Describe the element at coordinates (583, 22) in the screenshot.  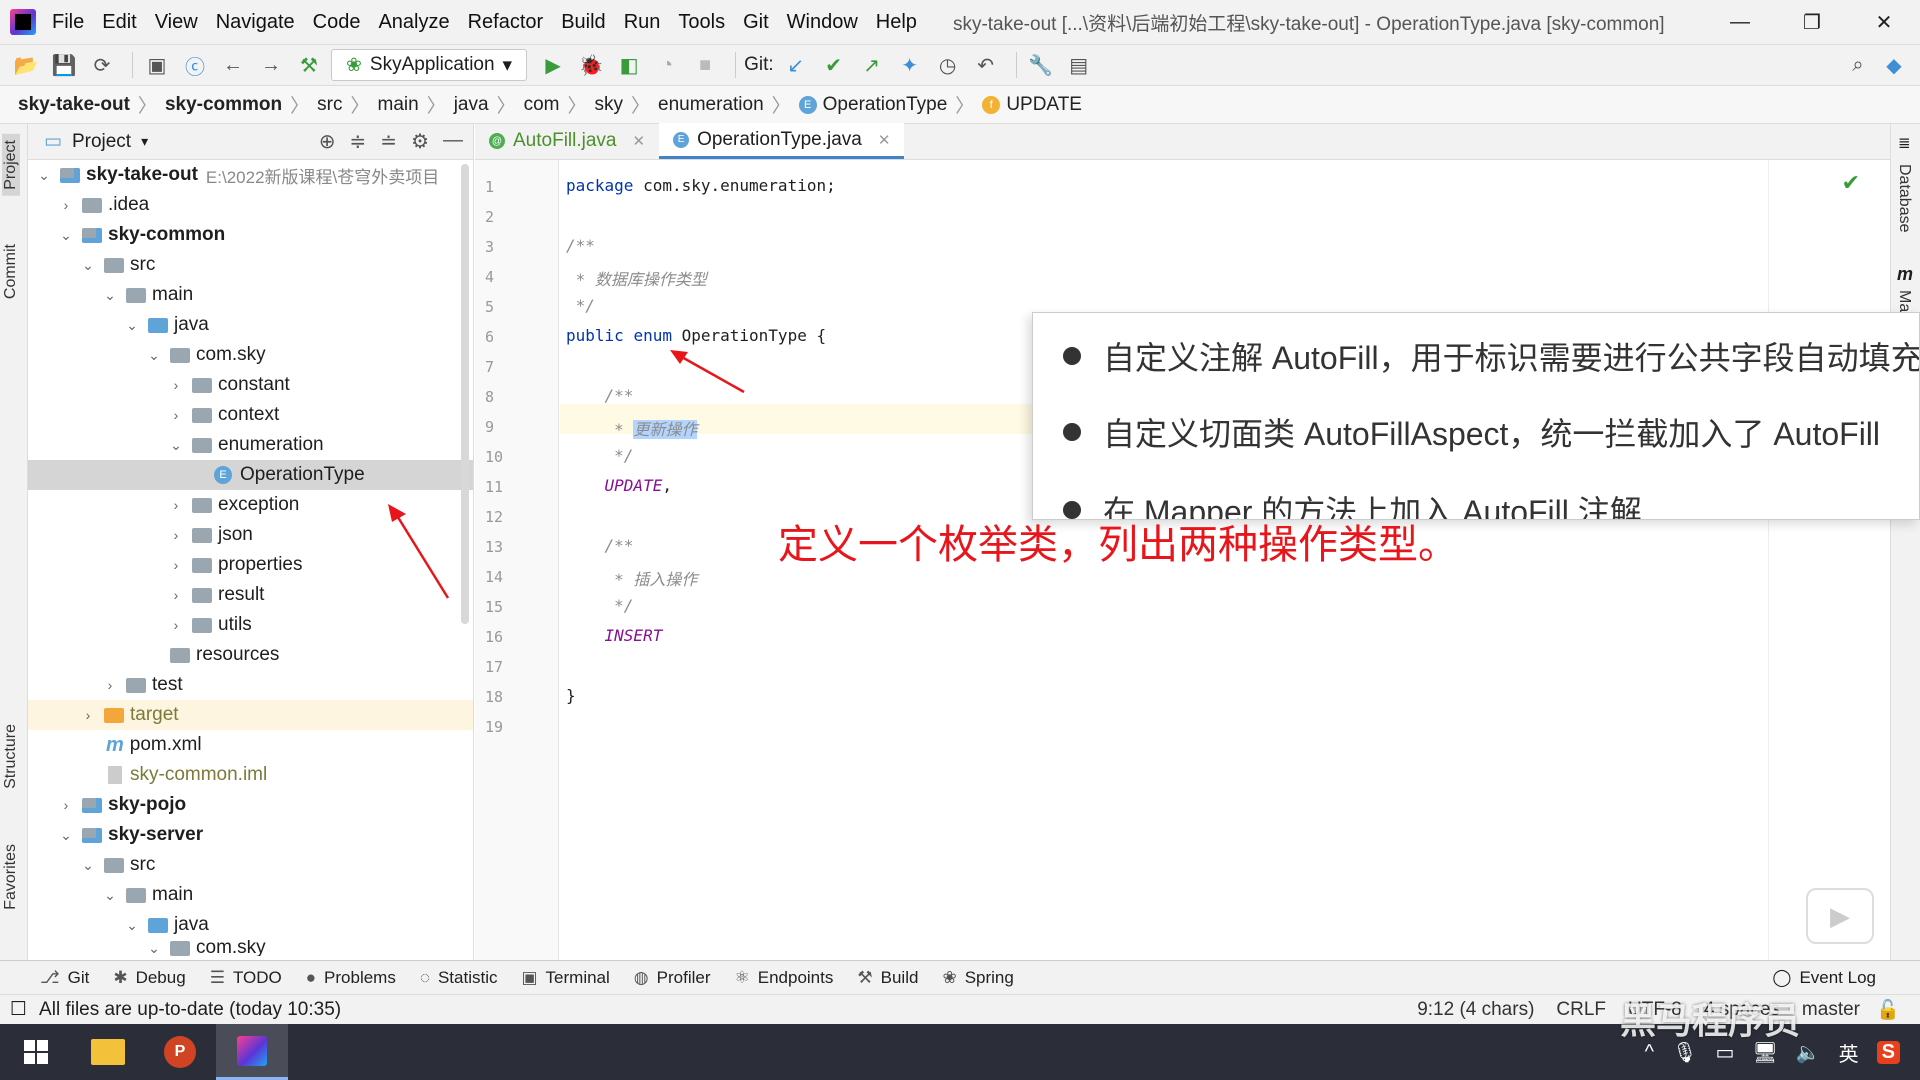
I see `menu-build: Build` at that location.